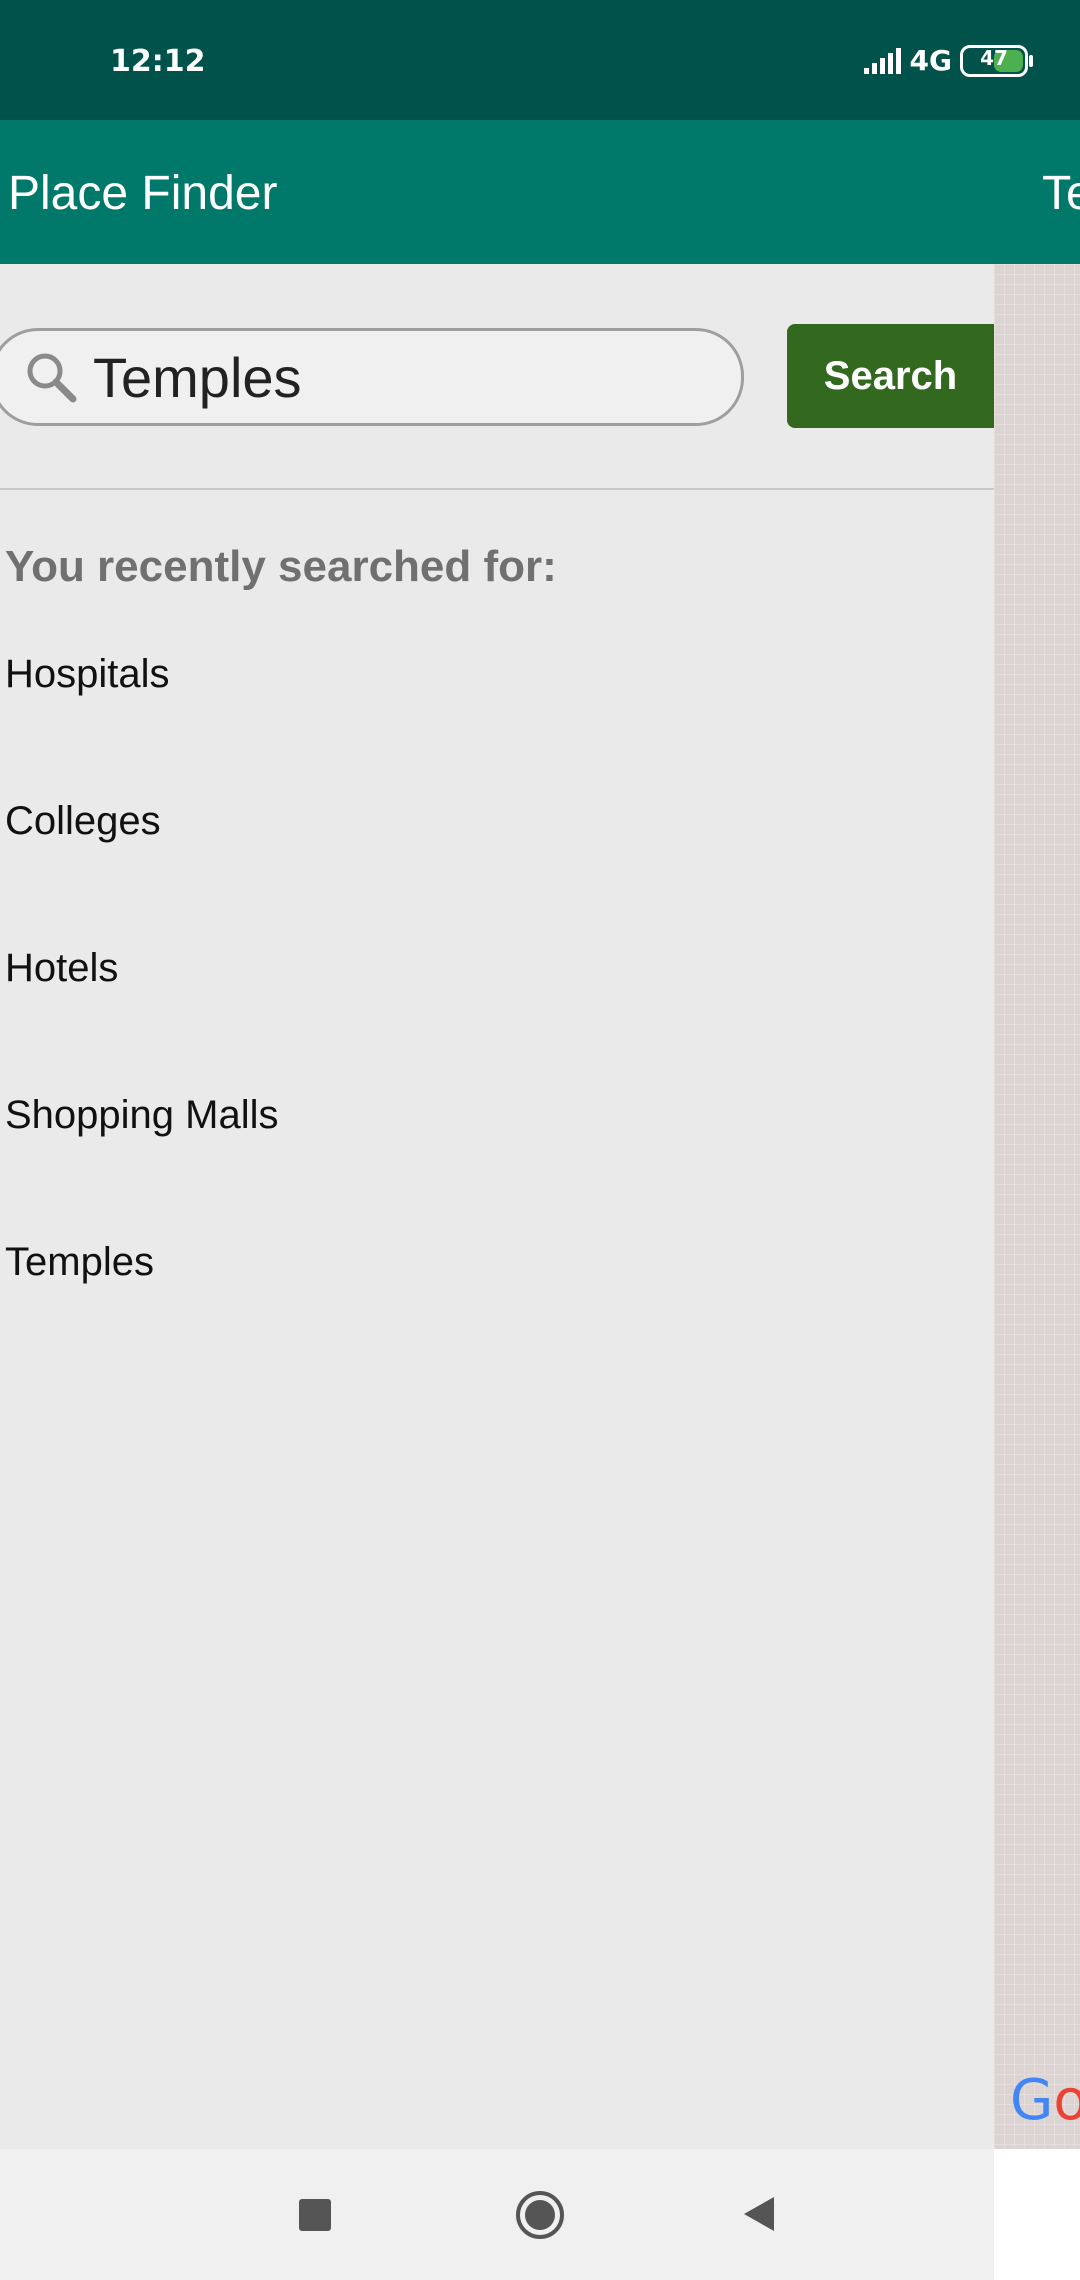 Image resolution: width=1080 pixels, height=2280 pixels. Describe the element at coordinates (1037, 2214) in the screenshot. I see `navigation-bar-edge` at that location.